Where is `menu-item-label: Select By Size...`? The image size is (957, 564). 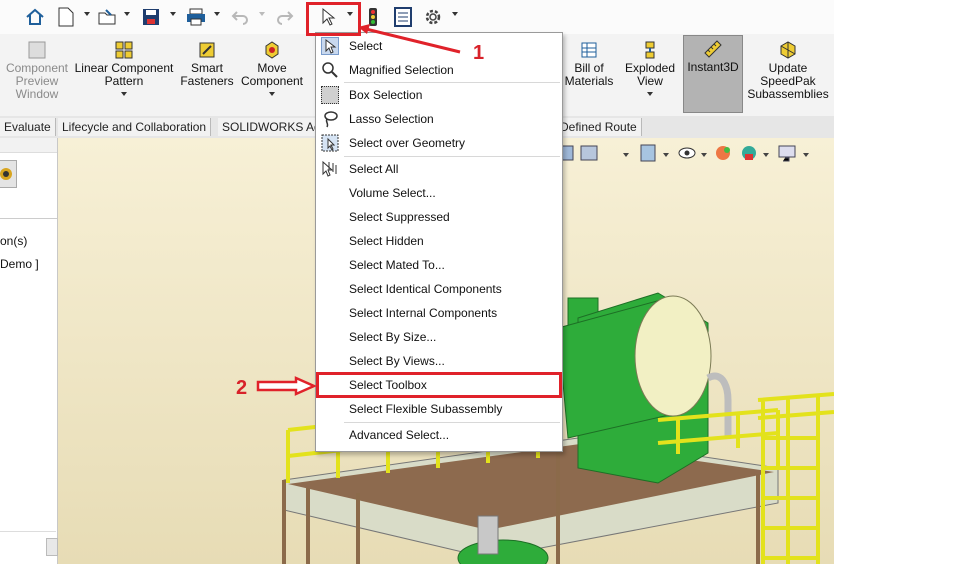
menu-item-label: Select By Size... is located at coordinates (393, 337).